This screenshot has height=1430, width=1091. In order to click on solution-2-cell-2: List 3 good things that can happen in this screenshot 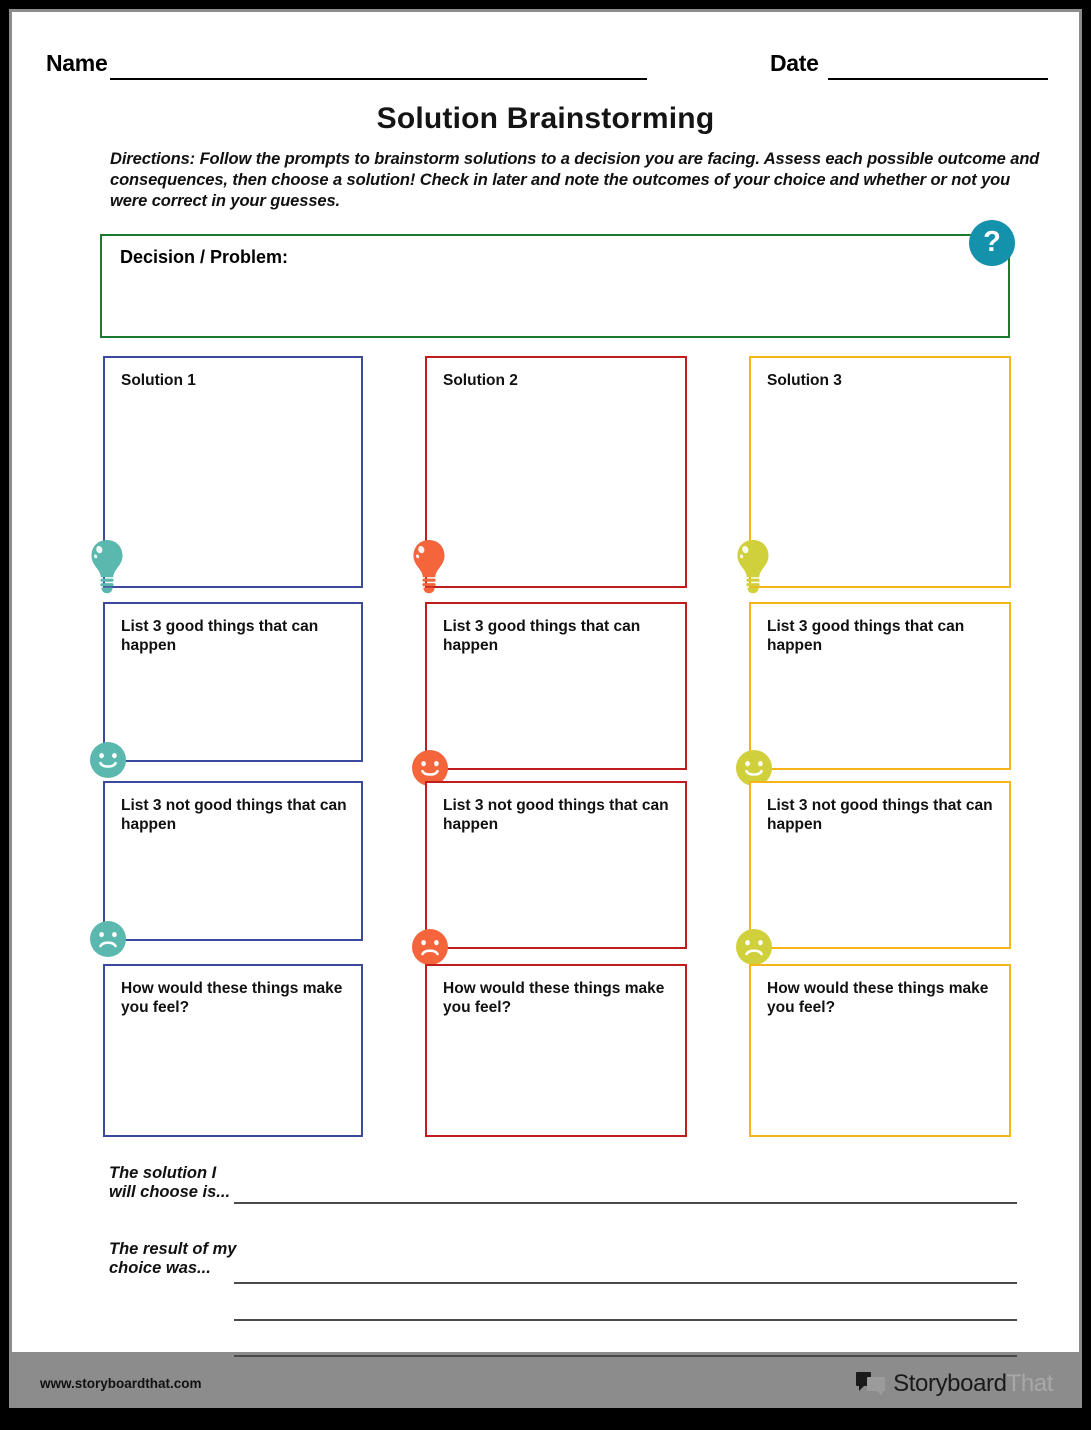, I will do `click(549, 694)`.